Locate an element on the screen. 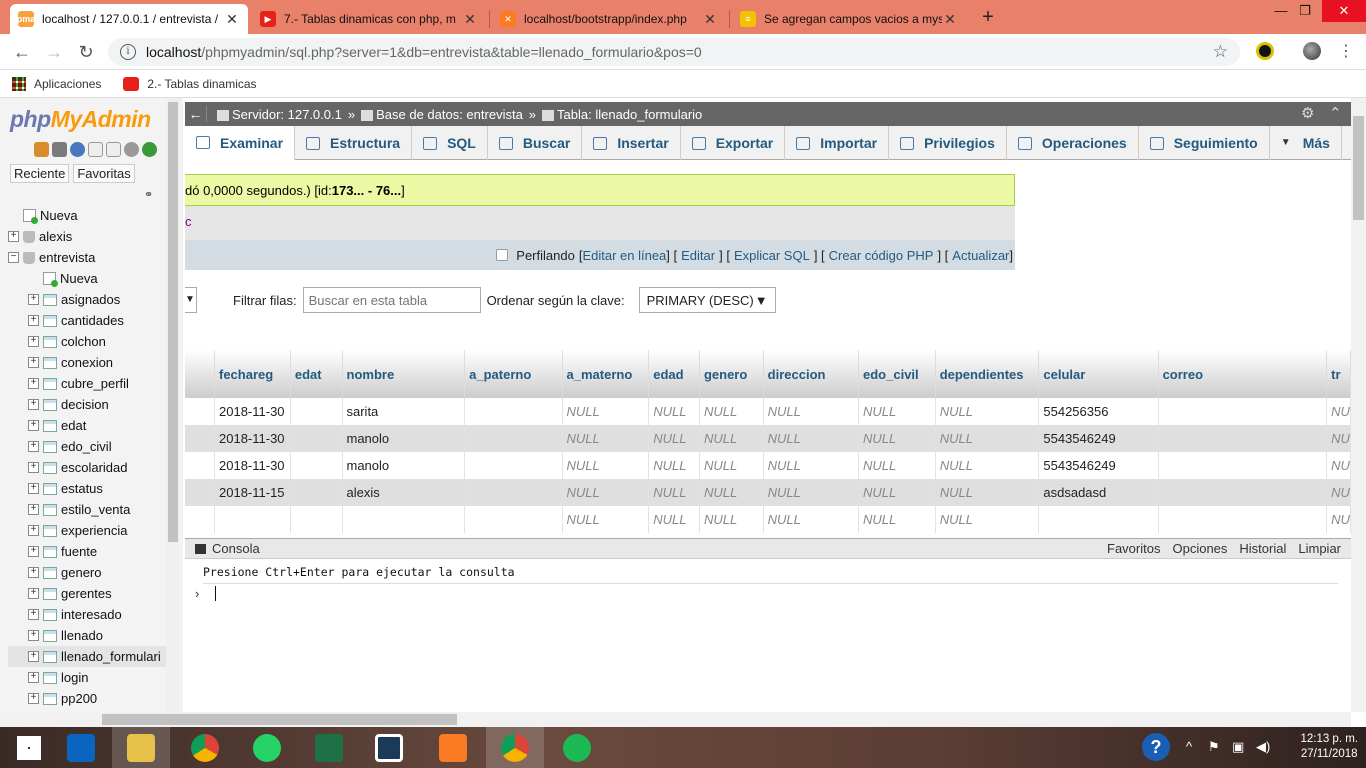 This screenshot has width=1366, height=768. tree-item-nueva: Nueva is located at coordinates (93, 278).